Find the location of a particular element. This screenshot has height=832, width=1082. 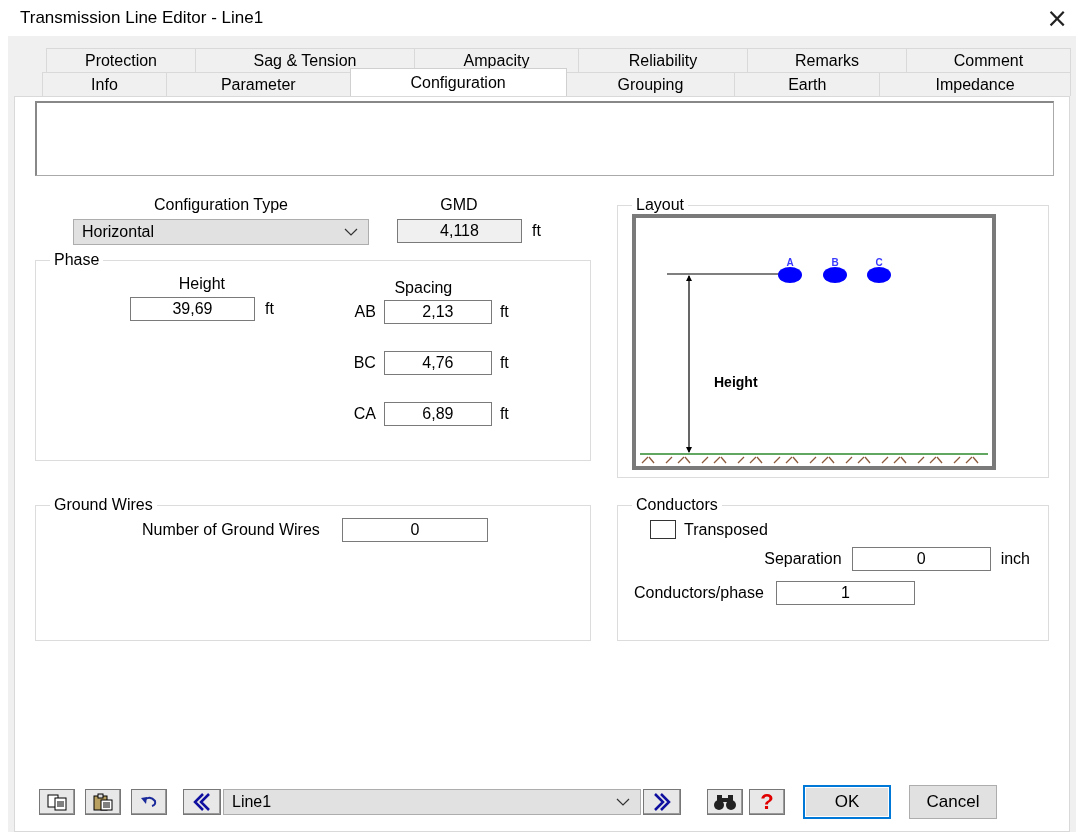

unit-label: inch is located at coordinates (1015, 559).